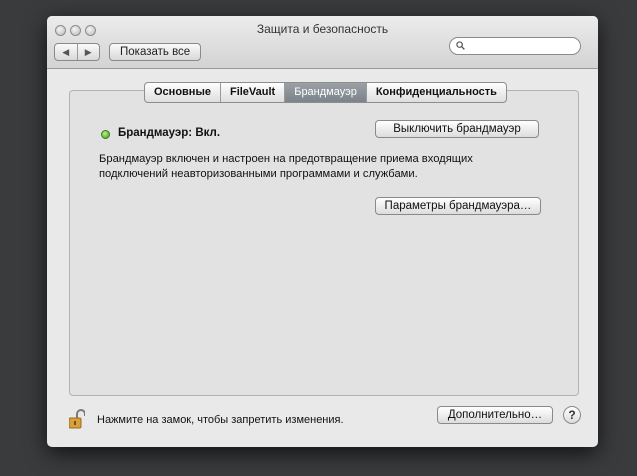 This screenshot has height=476, width=637. What do you see at coordinates (66, 52) in the screenshot?
I see `back-arrow-icon: ◀` at bounding box center [66, 52].